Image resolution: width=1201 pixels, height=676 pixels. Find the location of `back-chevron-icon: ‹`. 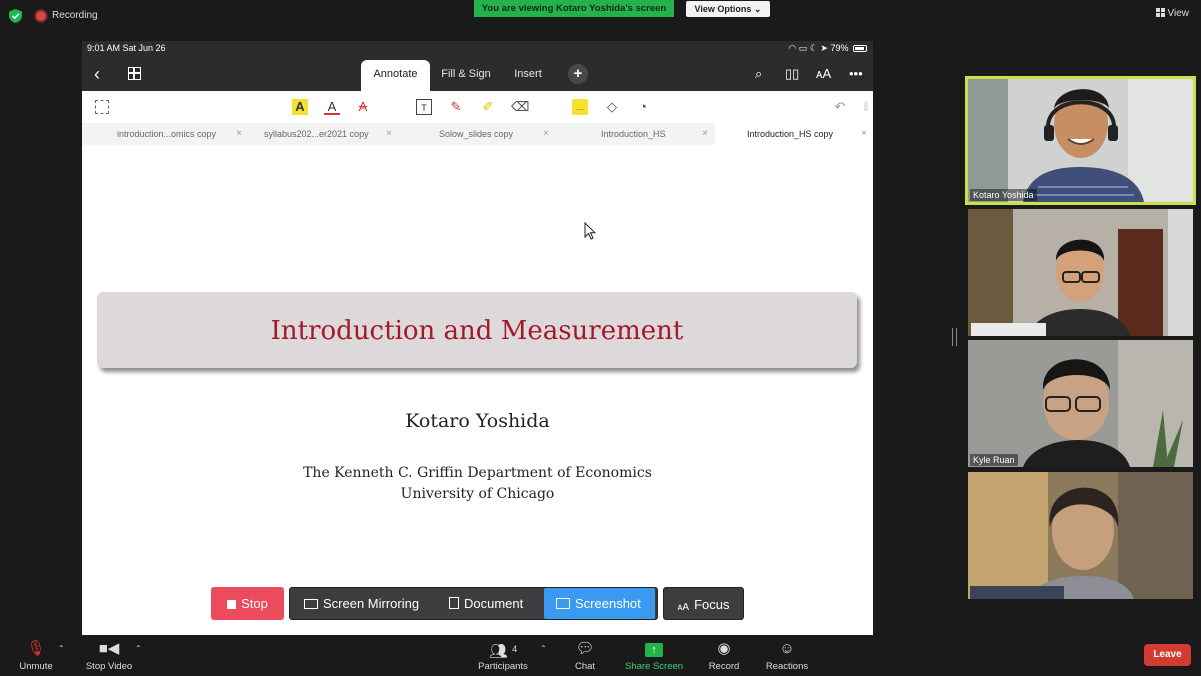

back-chevron-icon: ‹ is located at coordinates (97, 74).